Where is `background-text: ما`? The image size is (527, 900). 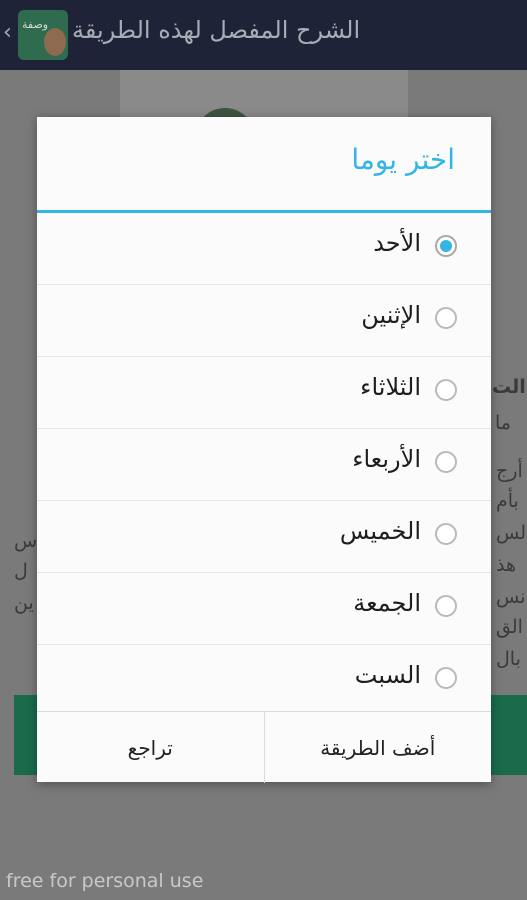
background-text: ما is located at coordinates (503, 423).